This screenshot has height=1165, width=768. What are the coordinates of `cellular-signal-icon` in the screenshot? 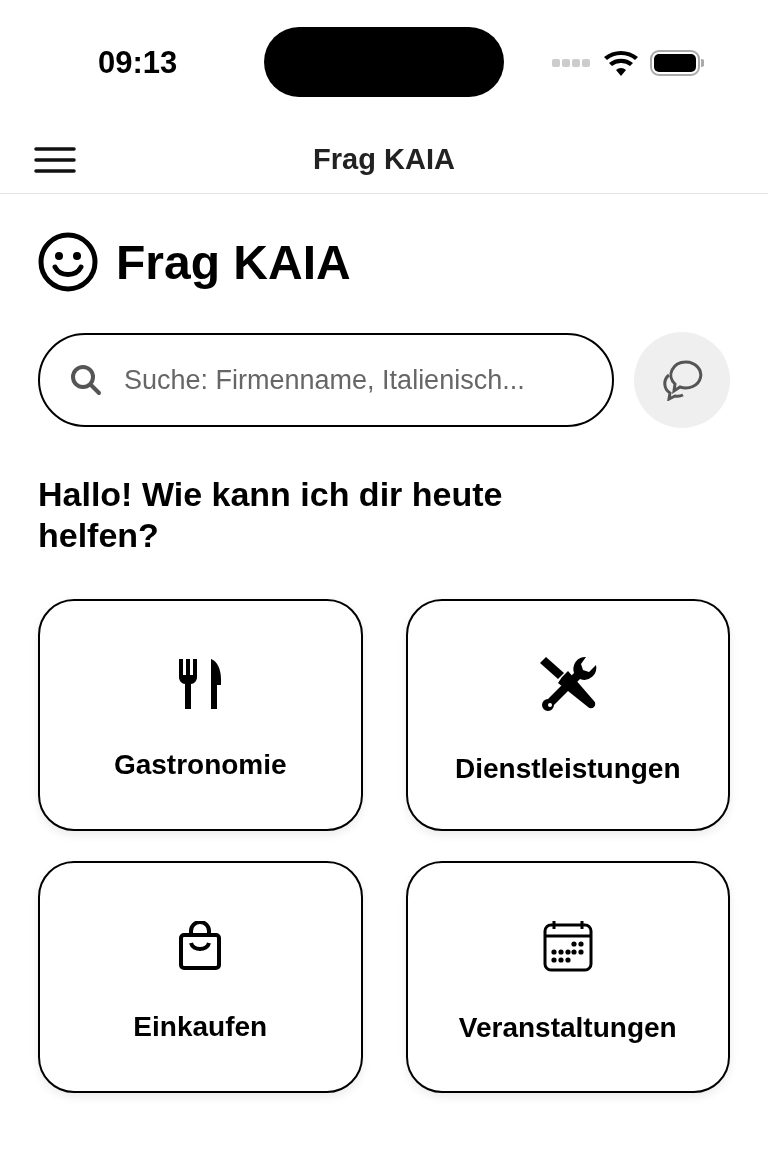 It's located at (572, 62).